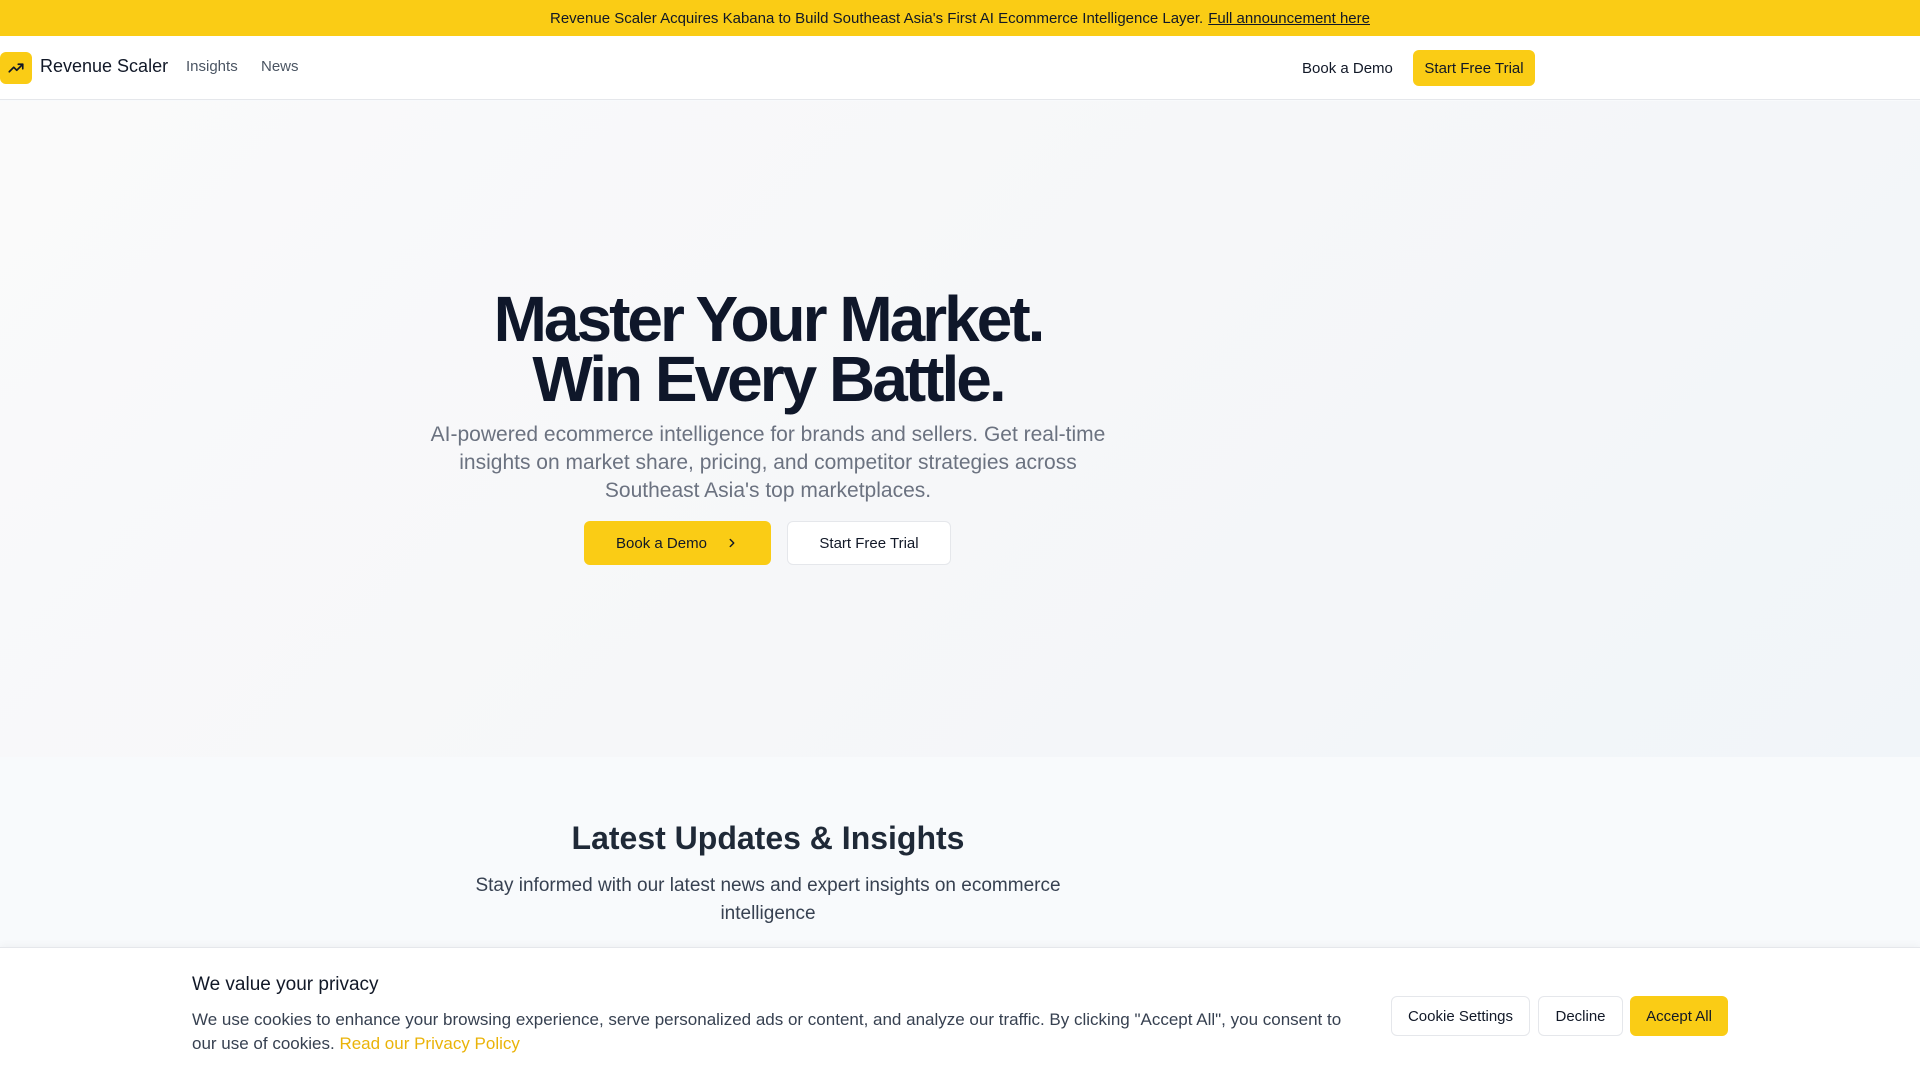 The height and width of the screenshot is (1080, 1920). I want to click on nav-link-insights: Insights, so click(212, 66).